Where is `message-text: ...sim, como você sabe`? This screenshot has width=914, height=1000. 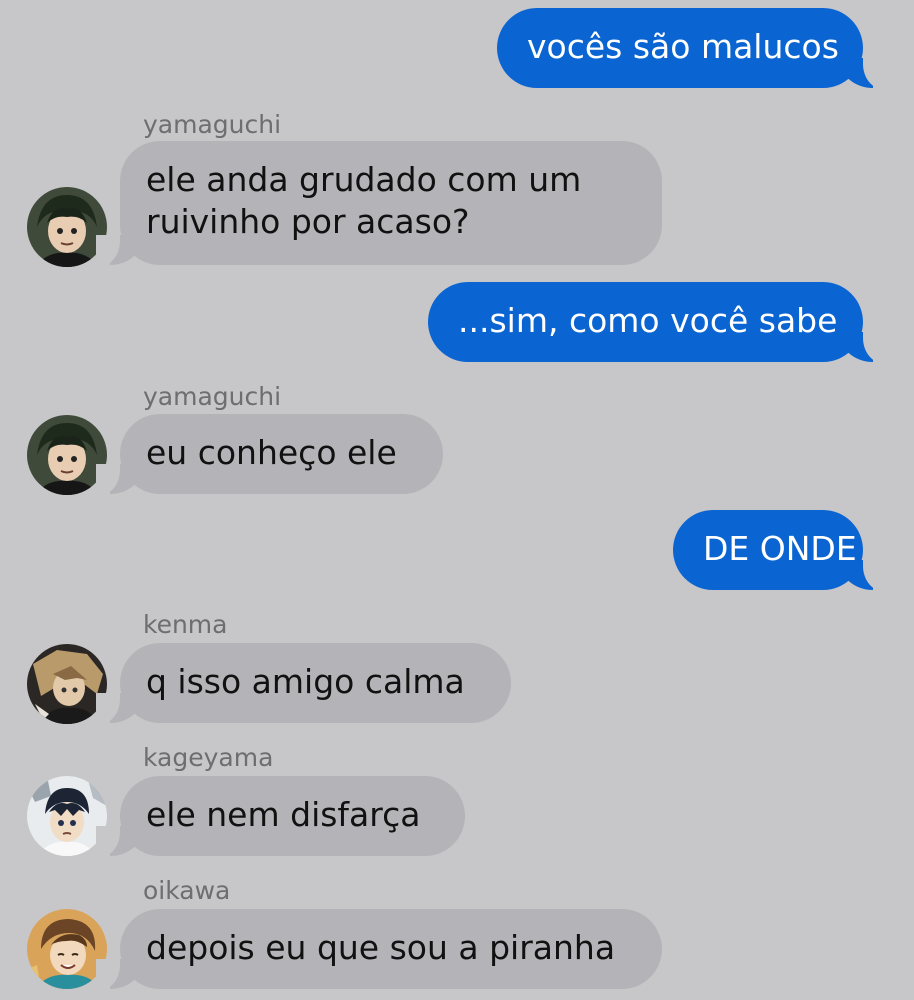
message-text: ...sim, como você sabe is located at coordinates (648, 320).